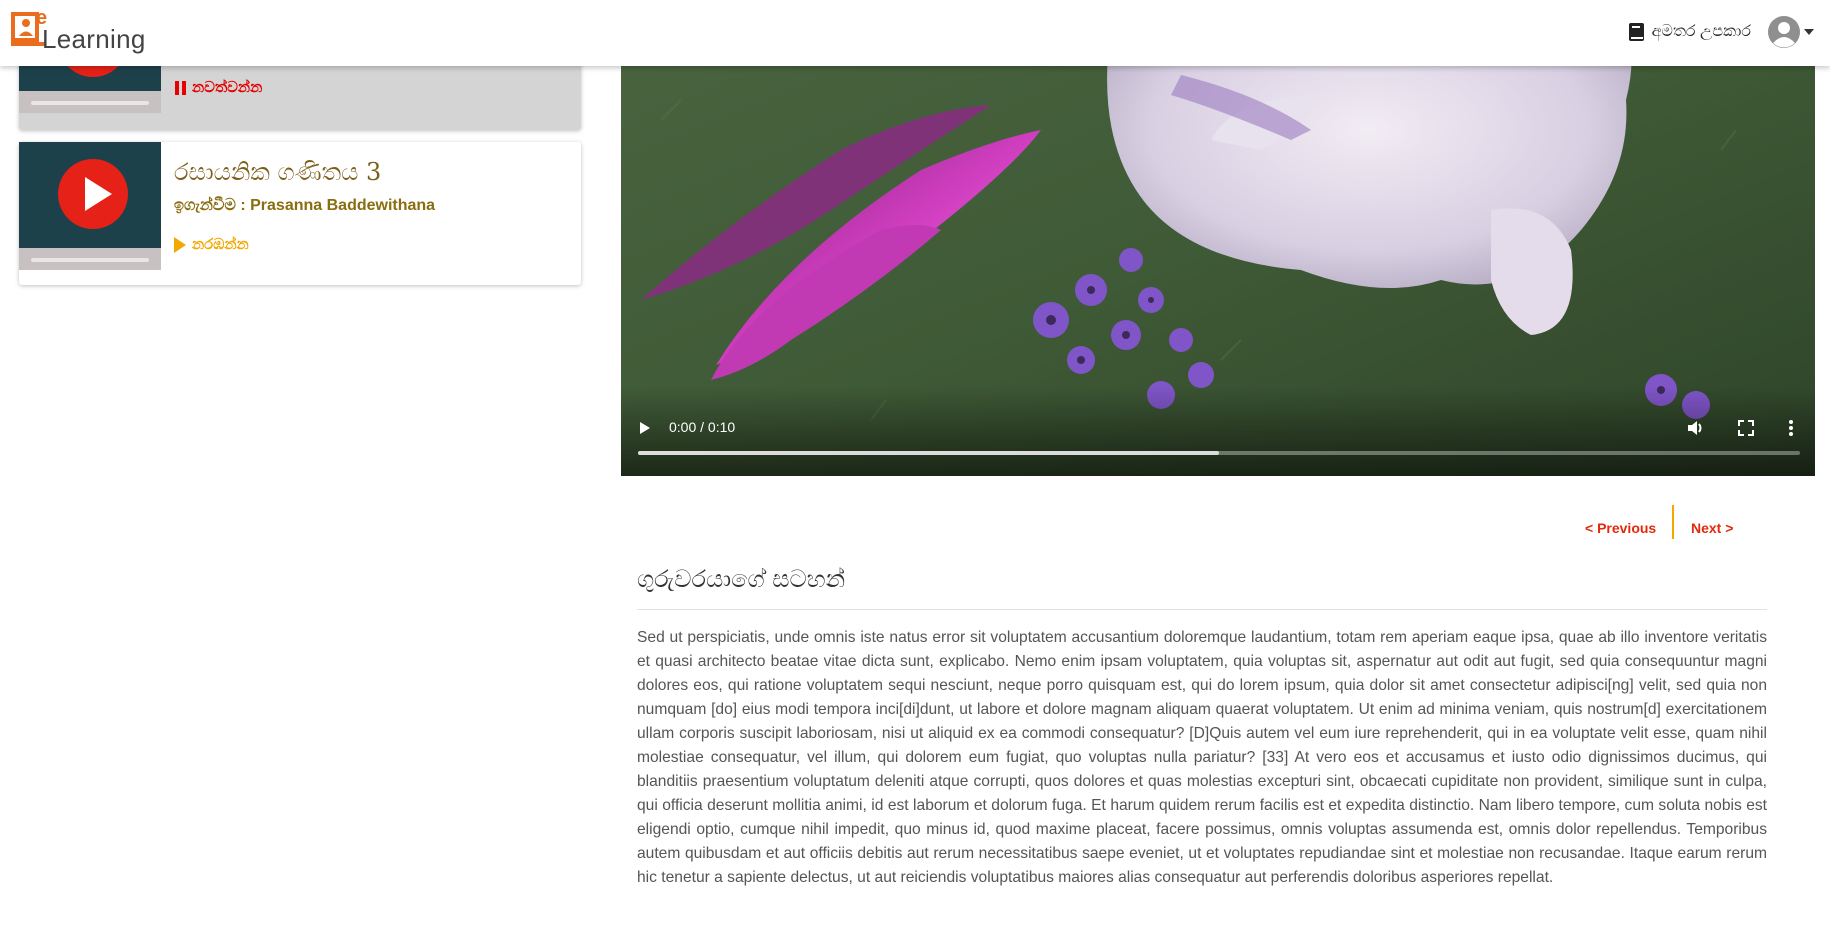 This screenshot has height=936, width=1830. I want to click on video-time: 0:00 / 0:10, so click(702, 427).